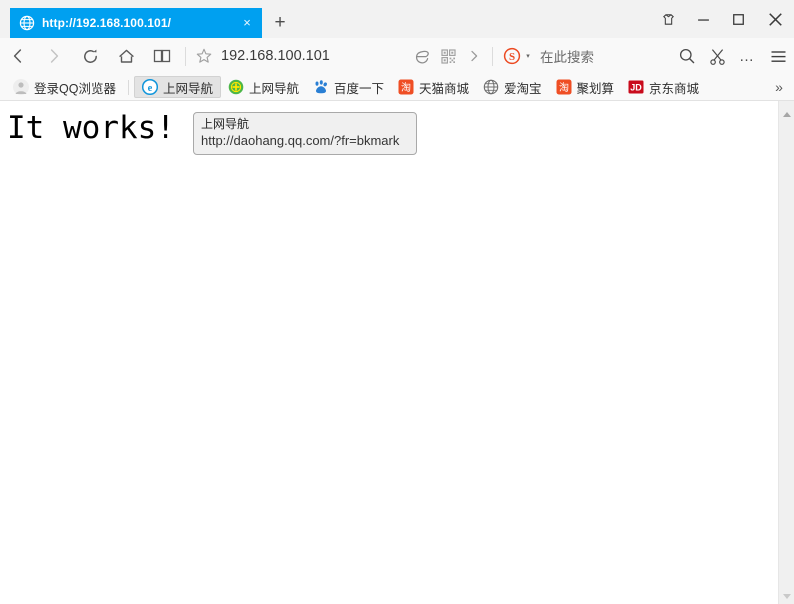  Describe the element at coordinates (21, 87) in the screenshot. I see `user-avatar-icon` at that location.